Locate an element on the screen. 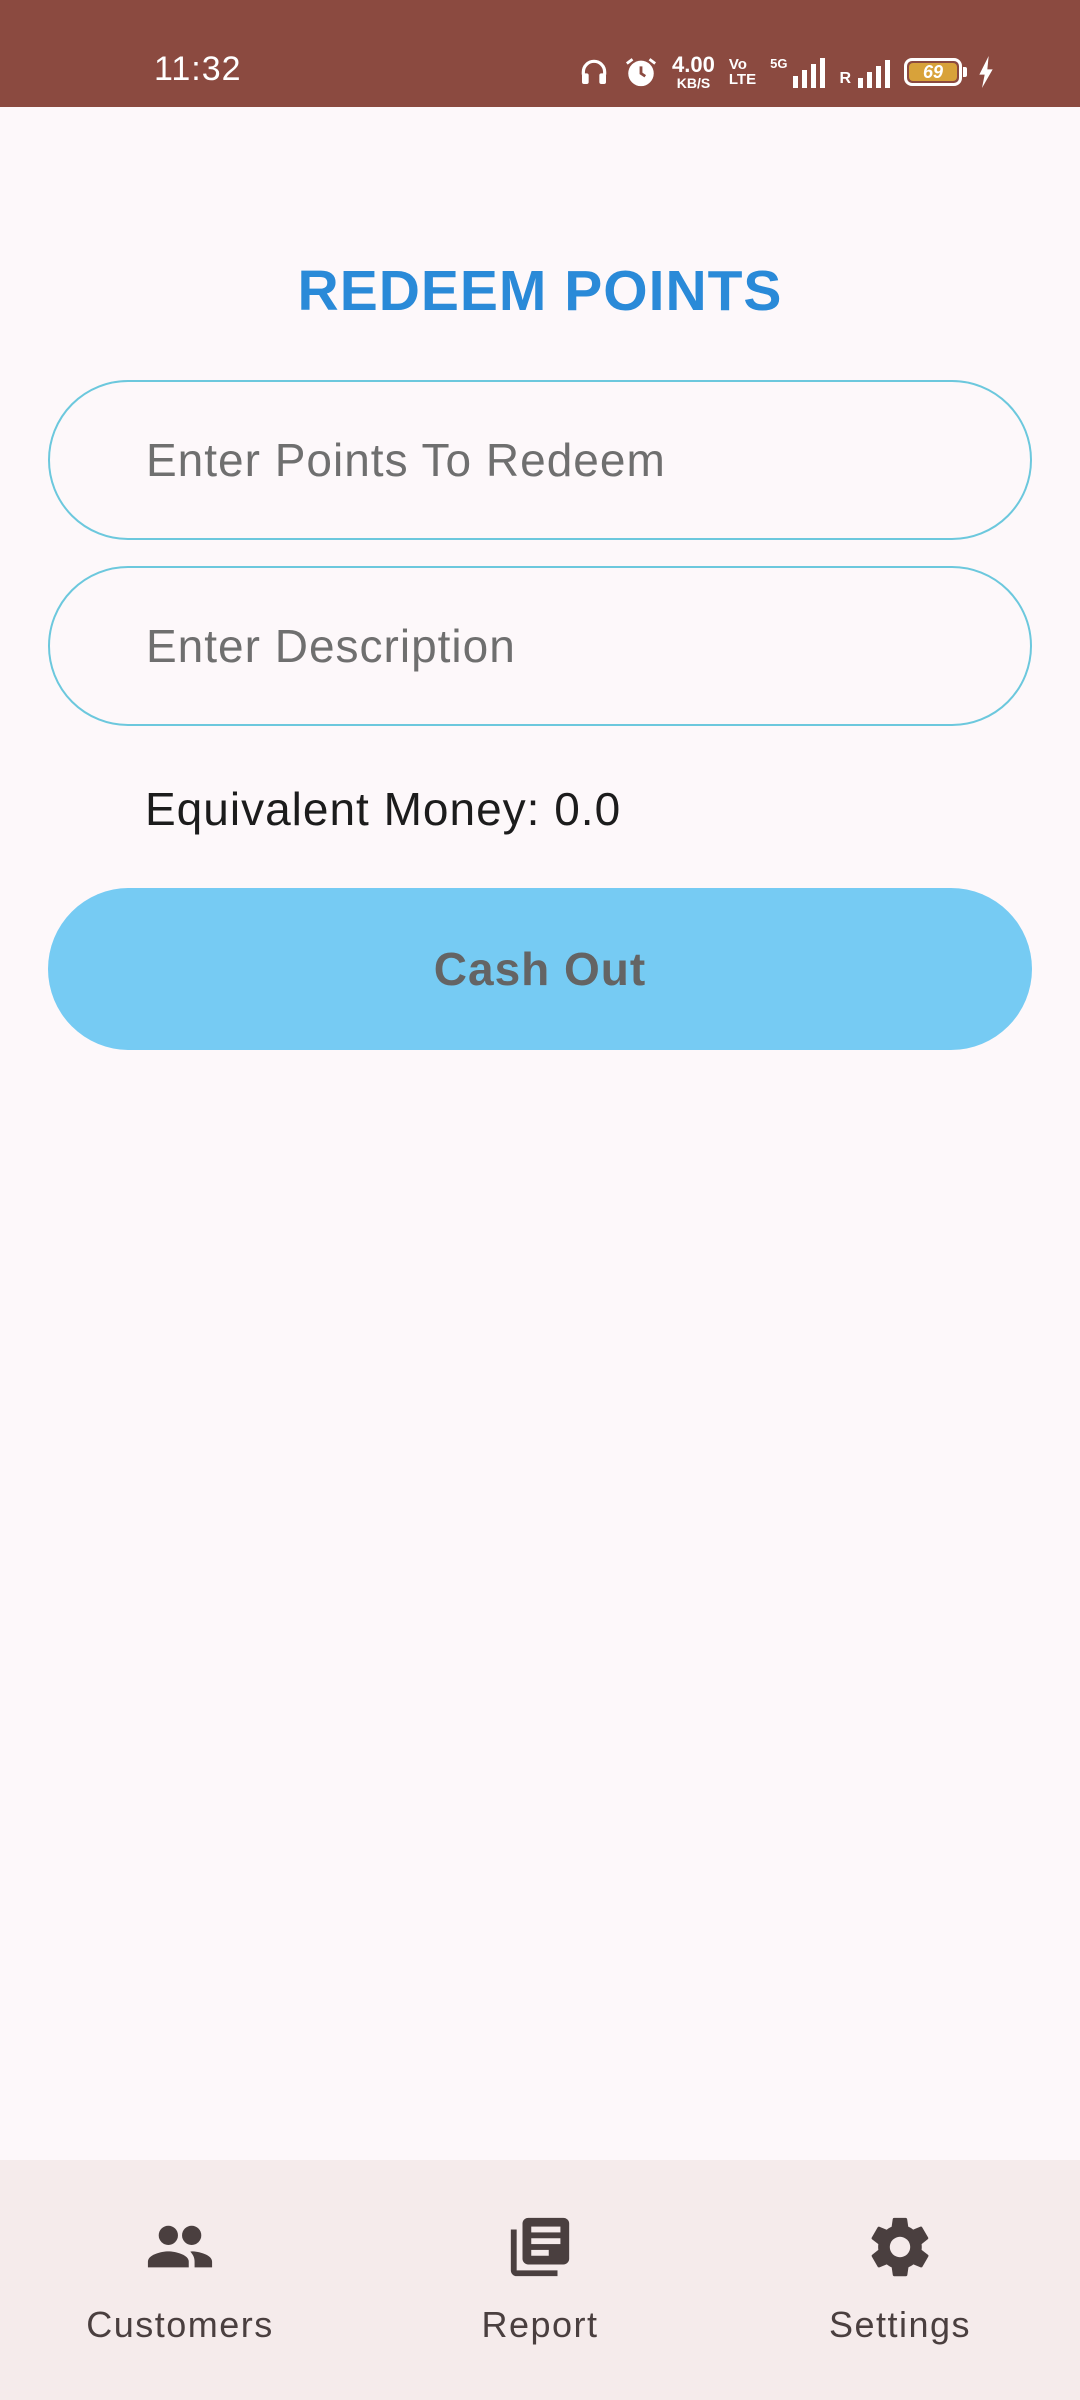 This screenshot has width=1080, height=2400. nav-label-report: Report is located at coordinates (540, 2324).